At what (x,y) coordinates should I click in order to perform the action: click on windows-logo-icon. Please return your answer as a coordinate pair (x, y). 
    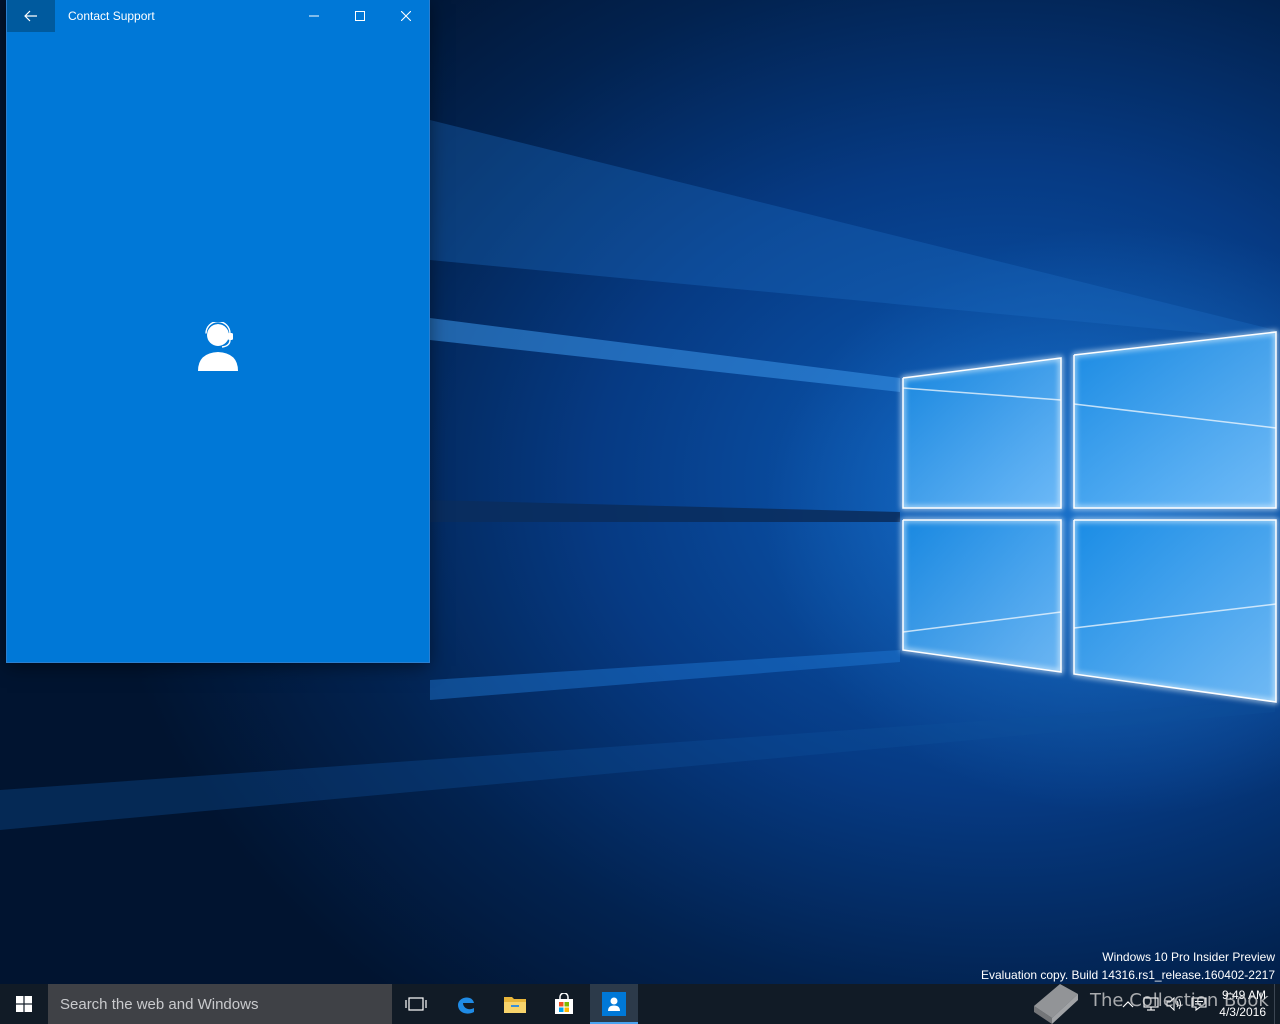
    Looking at the image, I should click on (24, 1004).